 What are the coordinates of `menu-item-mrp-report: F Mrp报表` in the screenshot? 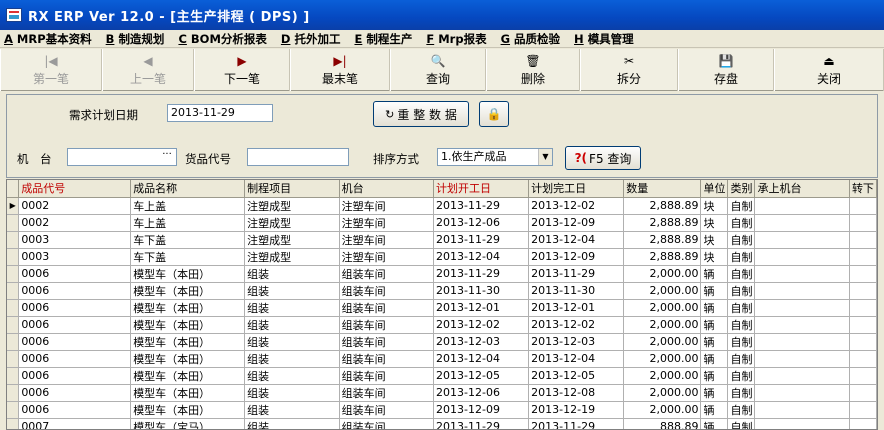 It's located at (456, 39).